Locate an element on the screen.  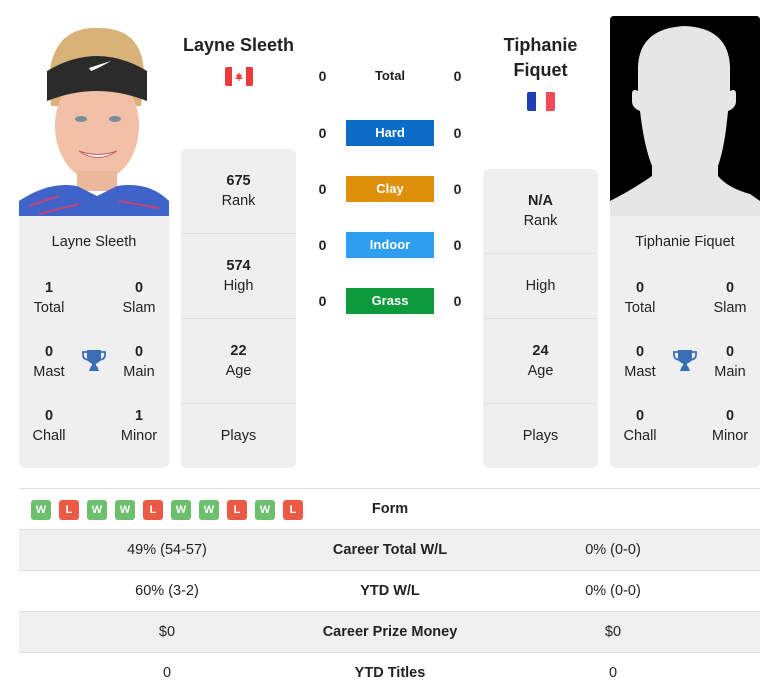
player2-card-name: Tiphanie Fiquet is located at coordinates (685, 242).